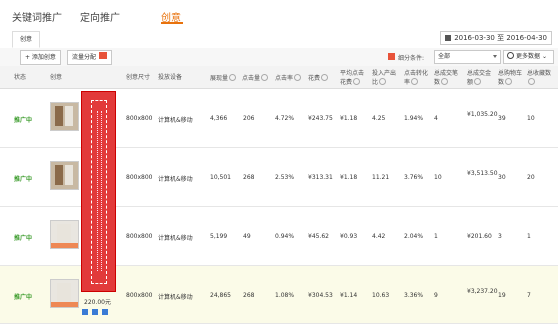 This screenshot has height=324, width=558. What do you see at coordinates (381, 177) in the screenshot?
I see `cell-roi: 11.21` at bounding box center [381, 177].